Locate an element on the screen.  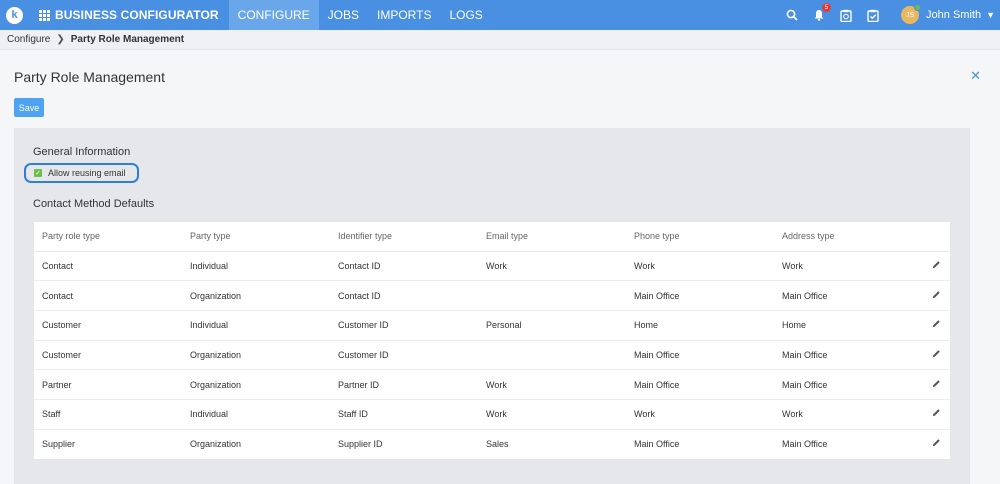
tab-imports: IMPORTS is located at coordinates (404, 15).